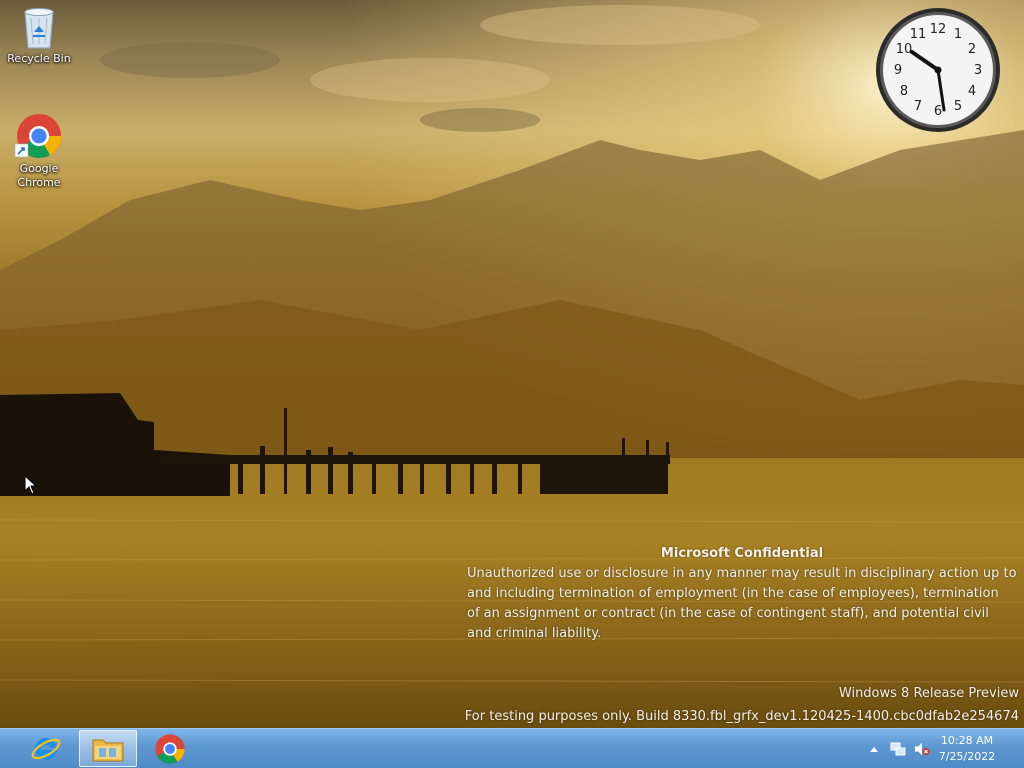  I want to click on volume-muted-icon, so click(922, 749).